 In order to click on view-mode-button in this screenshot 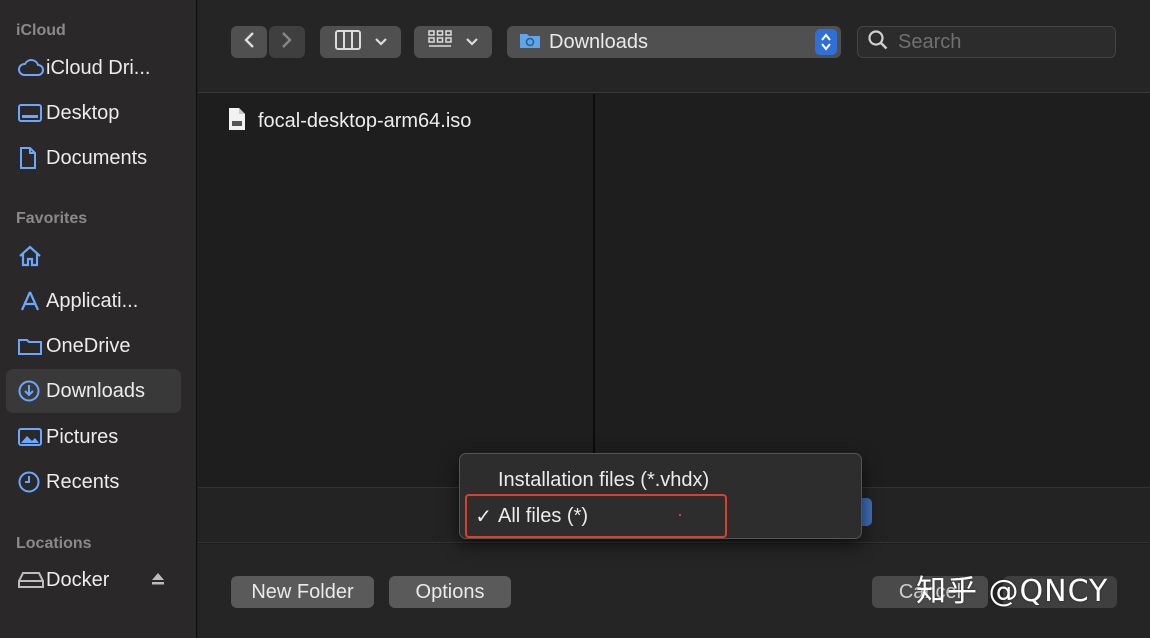, I will do `click(360, 42)`.